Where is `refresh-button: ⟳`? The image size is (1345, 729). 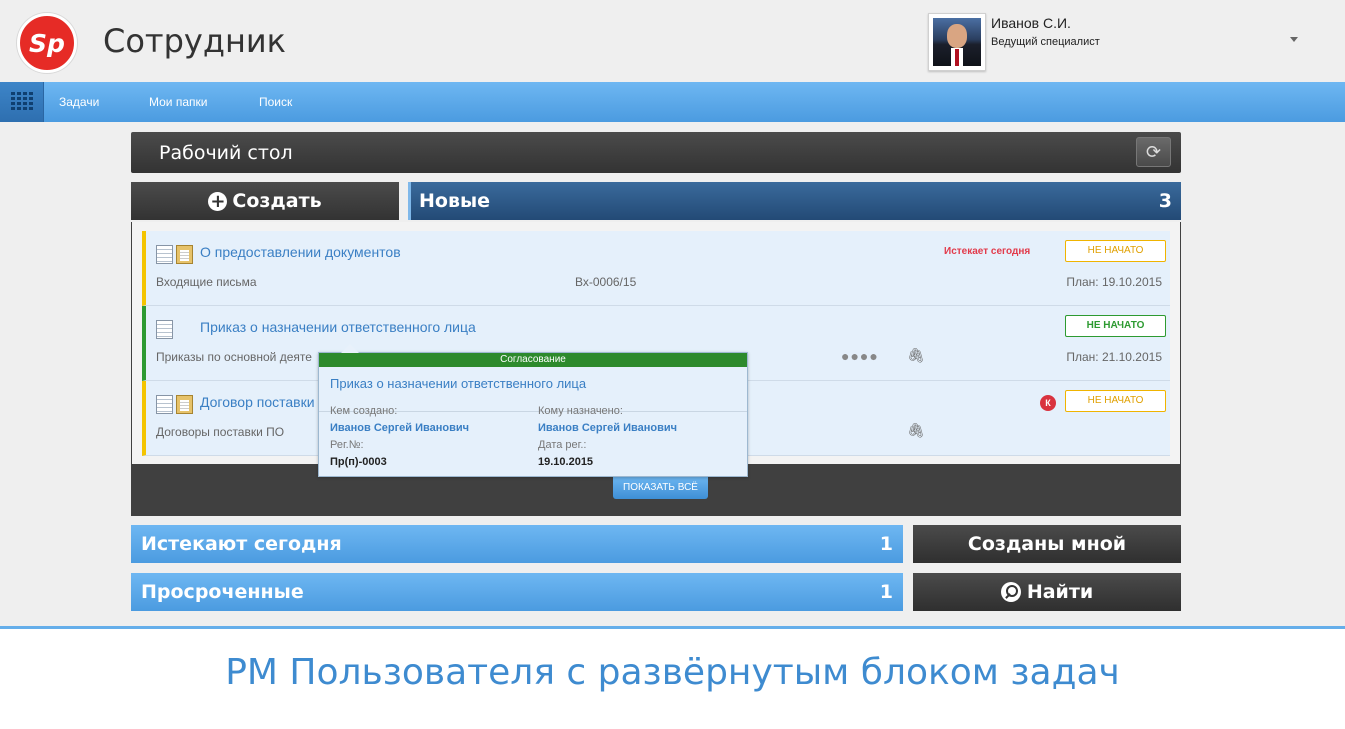
refresh-button: ⟳ is located at coordinates (1153, 152).